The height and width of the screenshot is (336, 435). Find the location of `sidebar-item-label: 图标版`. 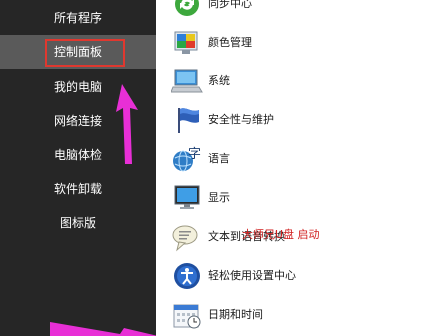

sidebar-item-label: 图标版 is located at coordinates (77, 223).